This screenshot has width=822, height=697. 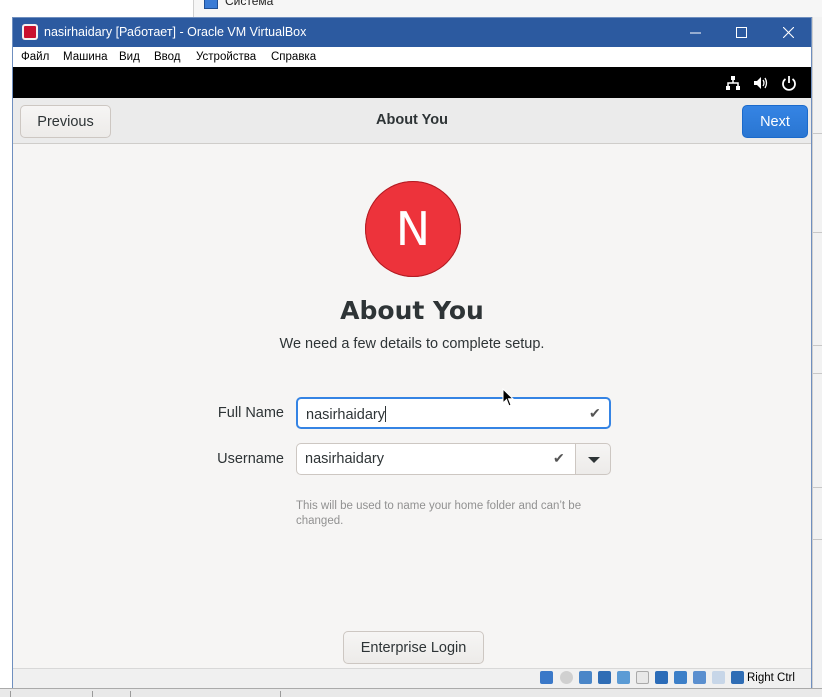 I want to click on chevron-down-icon, so click(x=594, y=460).